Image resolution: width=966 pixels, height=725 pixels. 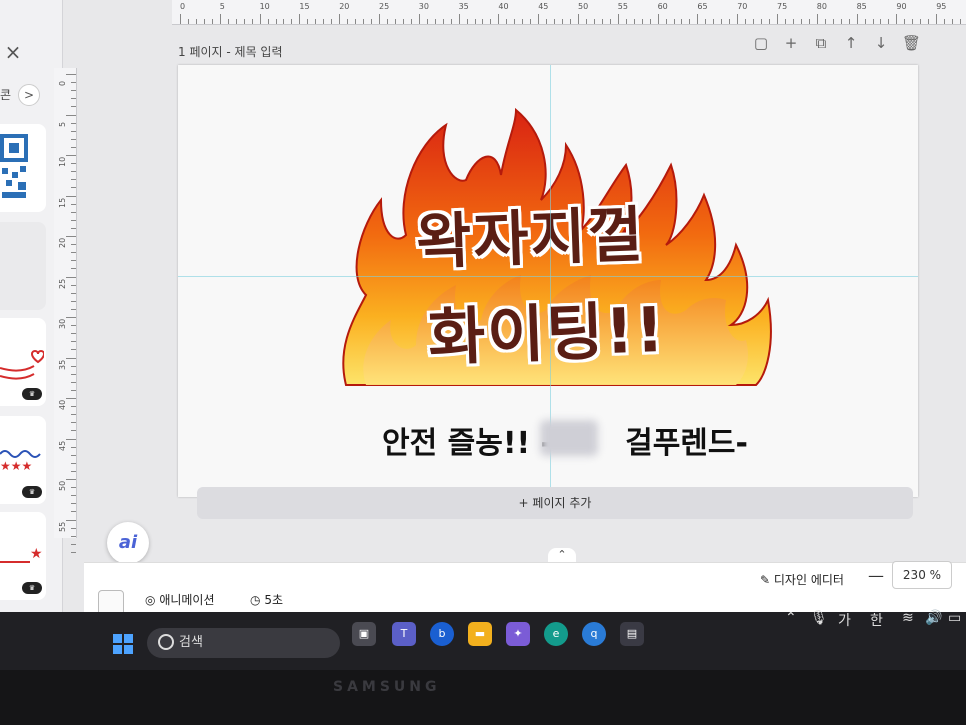 I want to click on ruler-label: 70, so click(x=742, y=6).